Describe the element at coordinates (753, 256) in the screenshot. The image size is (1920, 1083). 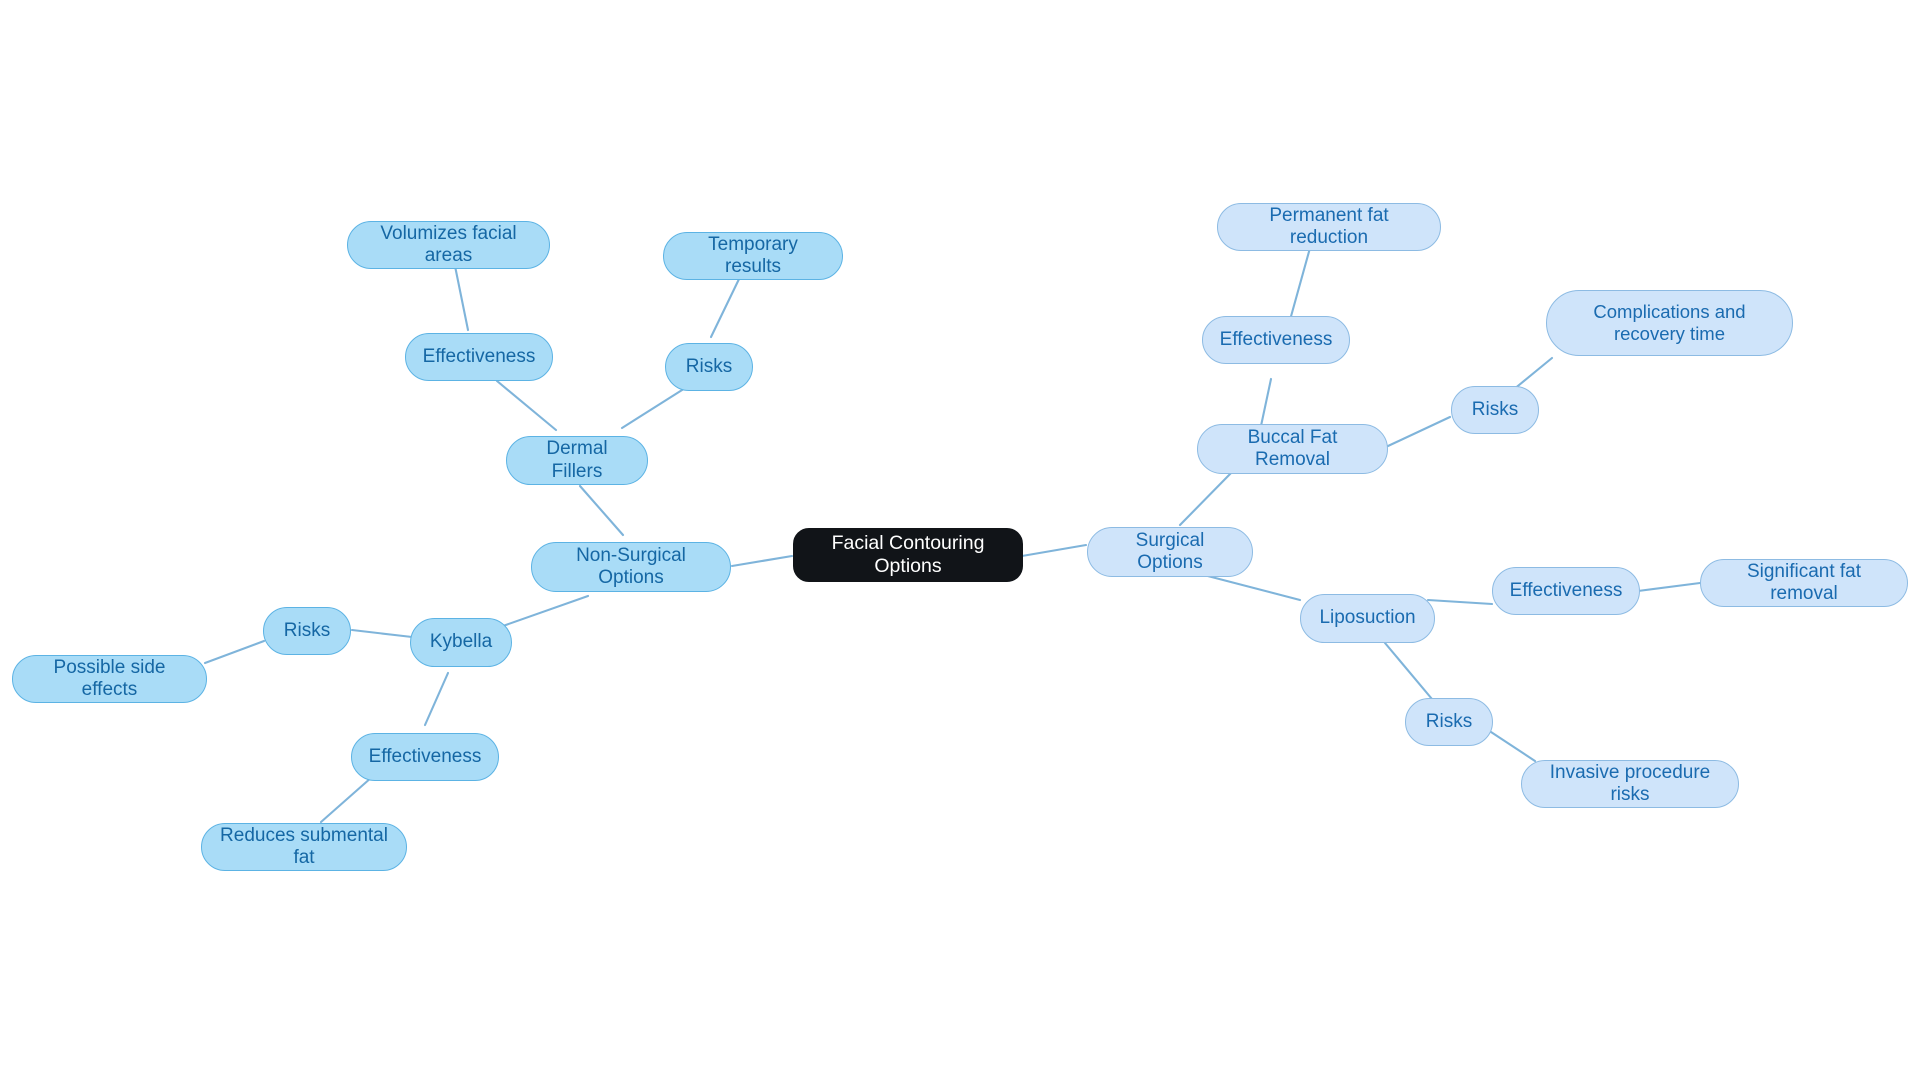
I see `node-temporary-results: Temporary results` at that location.